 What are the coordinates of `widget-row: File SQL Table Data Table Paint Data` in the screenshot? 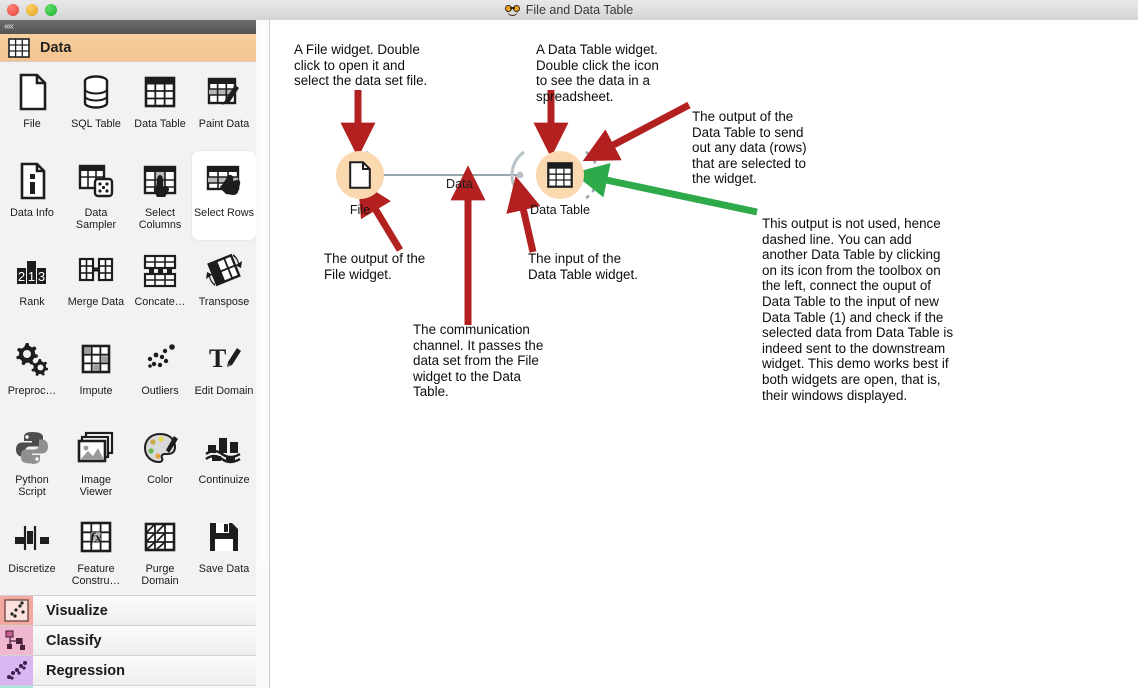 It's located at (128, 106).